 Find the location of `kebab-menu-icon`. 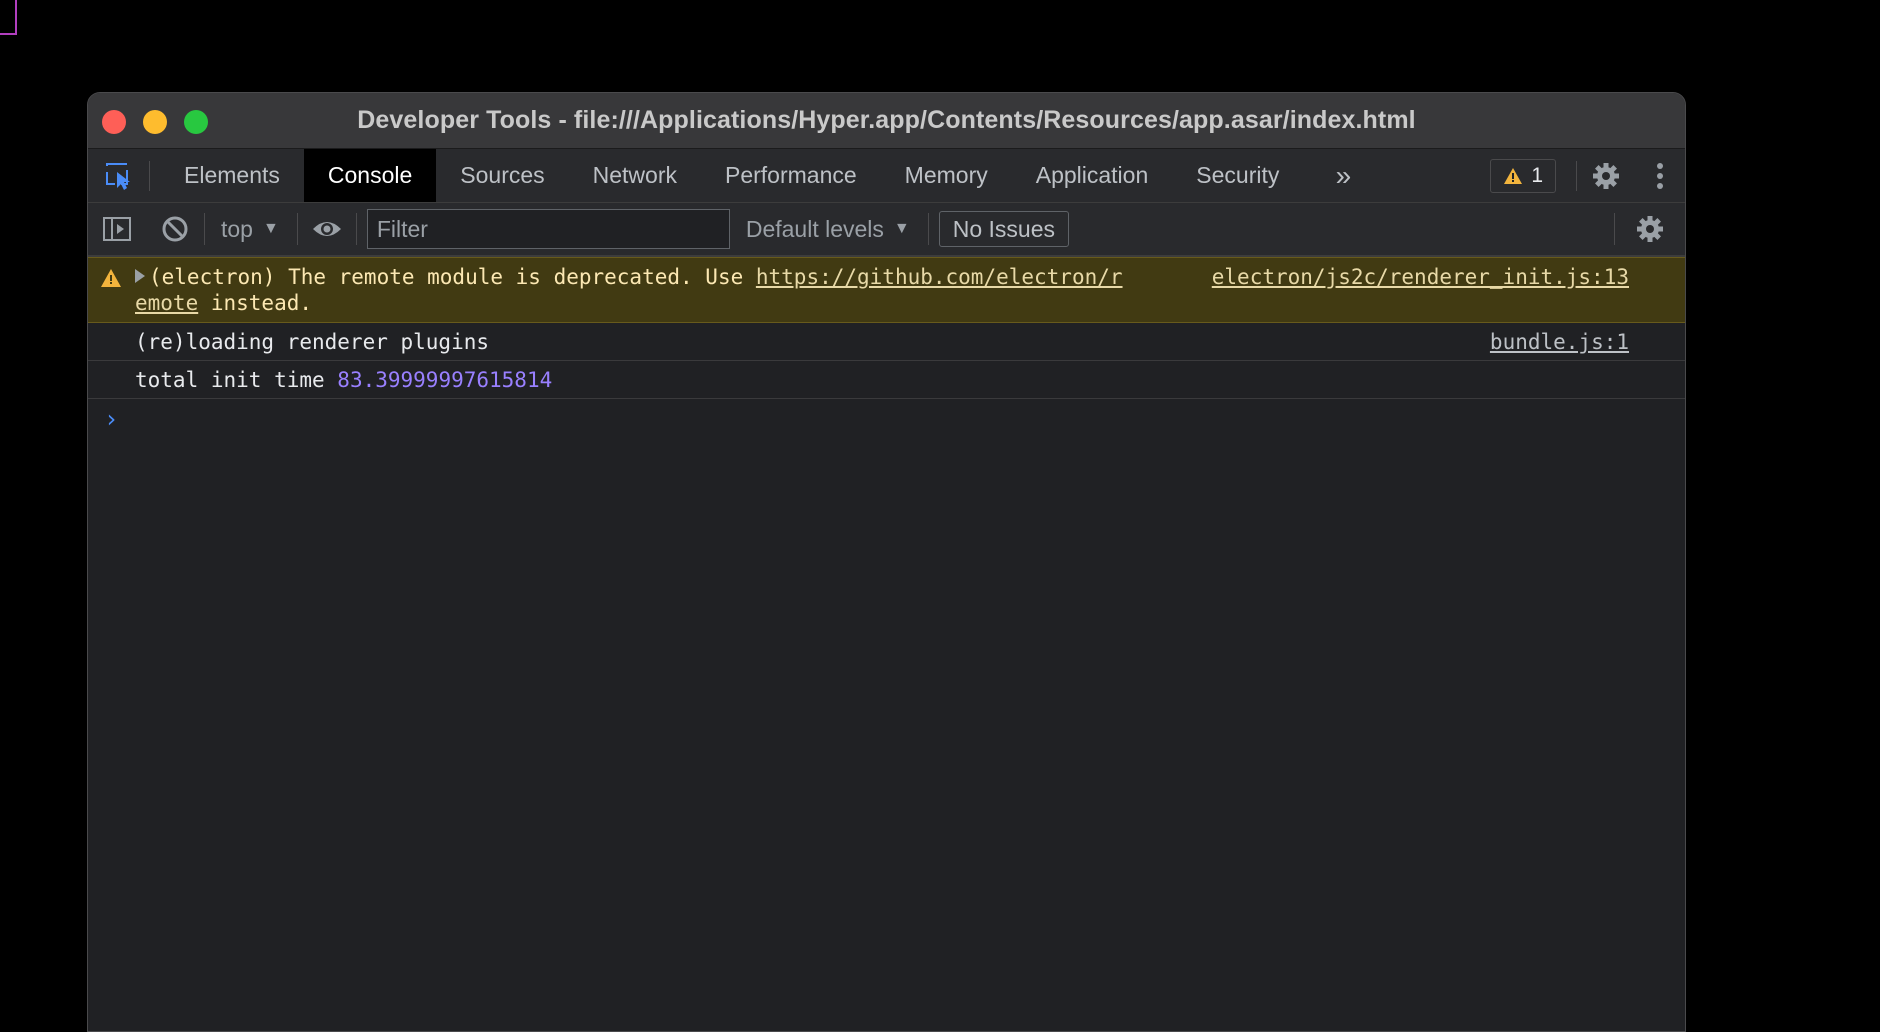

kebab-menu-icon is located at coordinates (1660, 175).